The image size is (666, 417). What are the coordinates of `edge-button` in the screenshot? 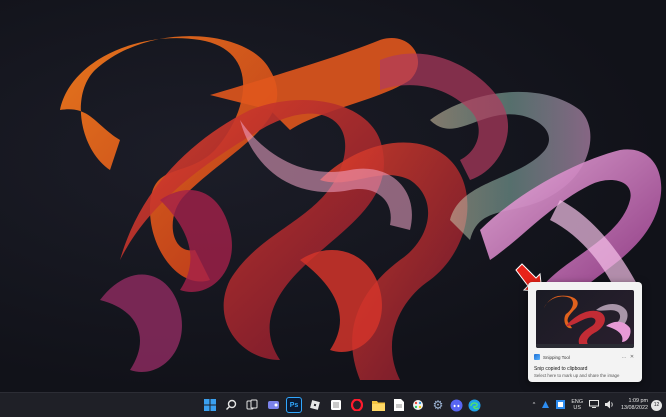 It's located at (474, 405).